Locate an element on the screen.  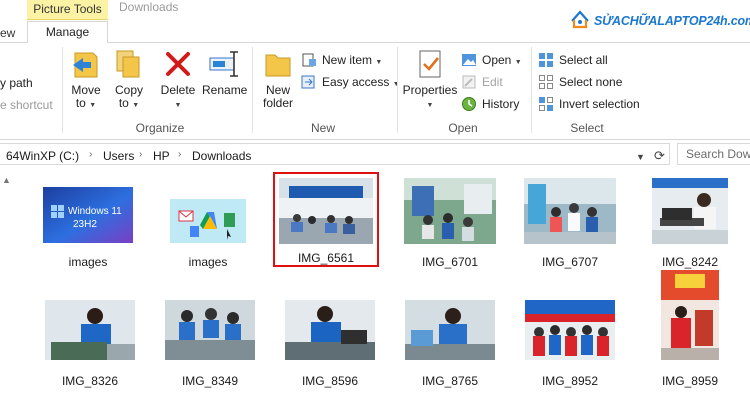
select-group-label: Select is located at coordinates (587, 128).